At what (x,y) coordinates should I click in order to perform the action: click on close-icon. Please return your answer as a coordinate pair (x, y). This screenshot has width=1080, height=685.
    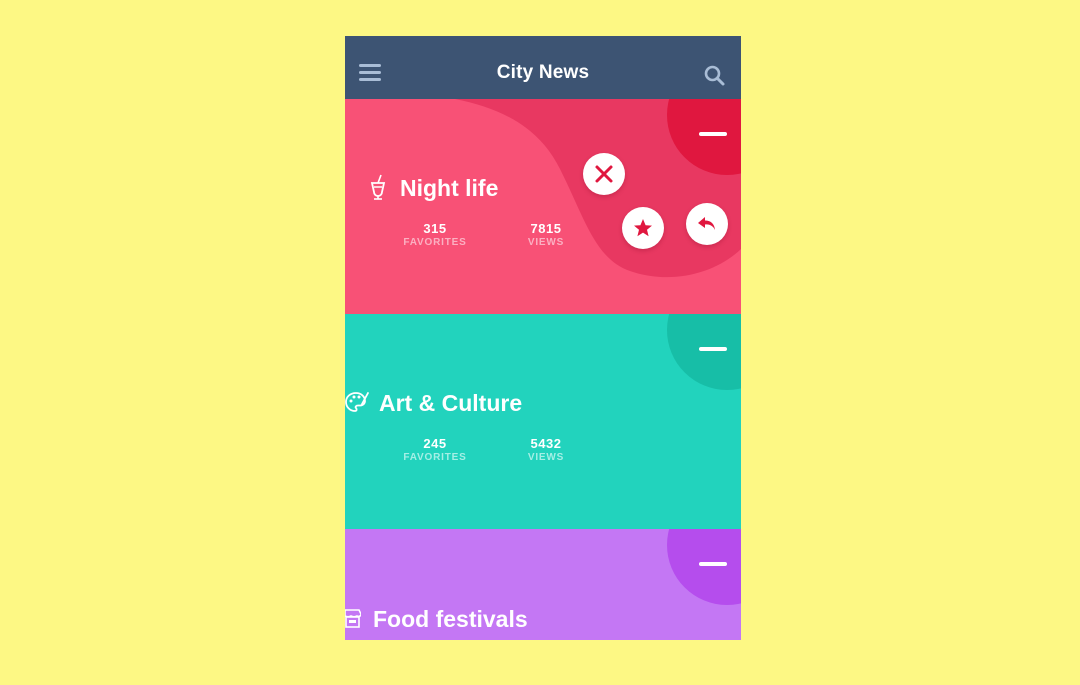
    Looking at the image, I should click on (604, 174).